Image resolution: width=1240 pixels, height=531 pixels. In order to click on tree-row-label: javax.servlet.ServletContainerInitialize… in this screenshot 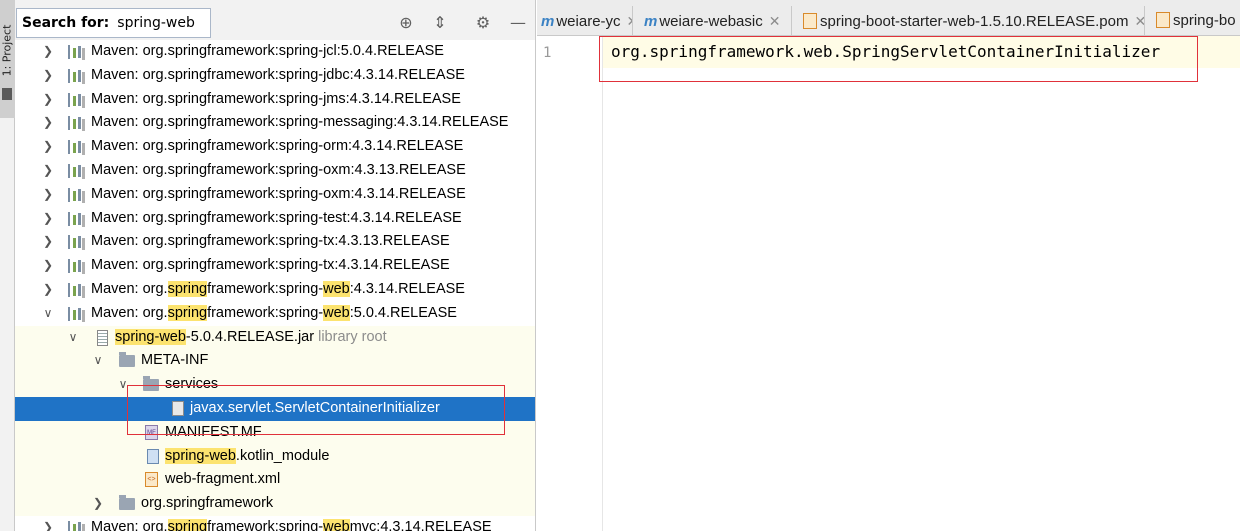, I will do `click(315, 407)`.